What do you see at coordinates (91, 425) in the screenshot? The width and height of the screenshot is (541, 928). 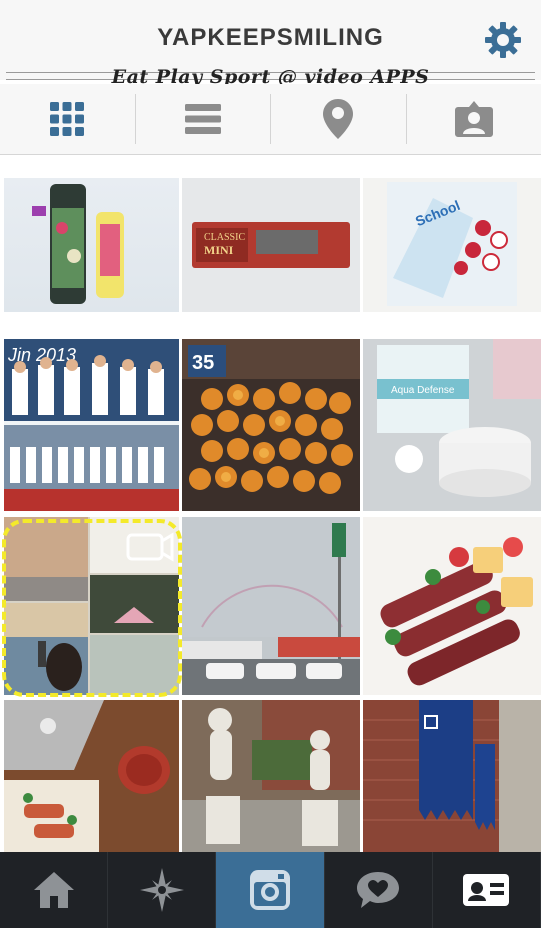 I see `photo-tile: Jin 2013` at bounding box center [91, 425].